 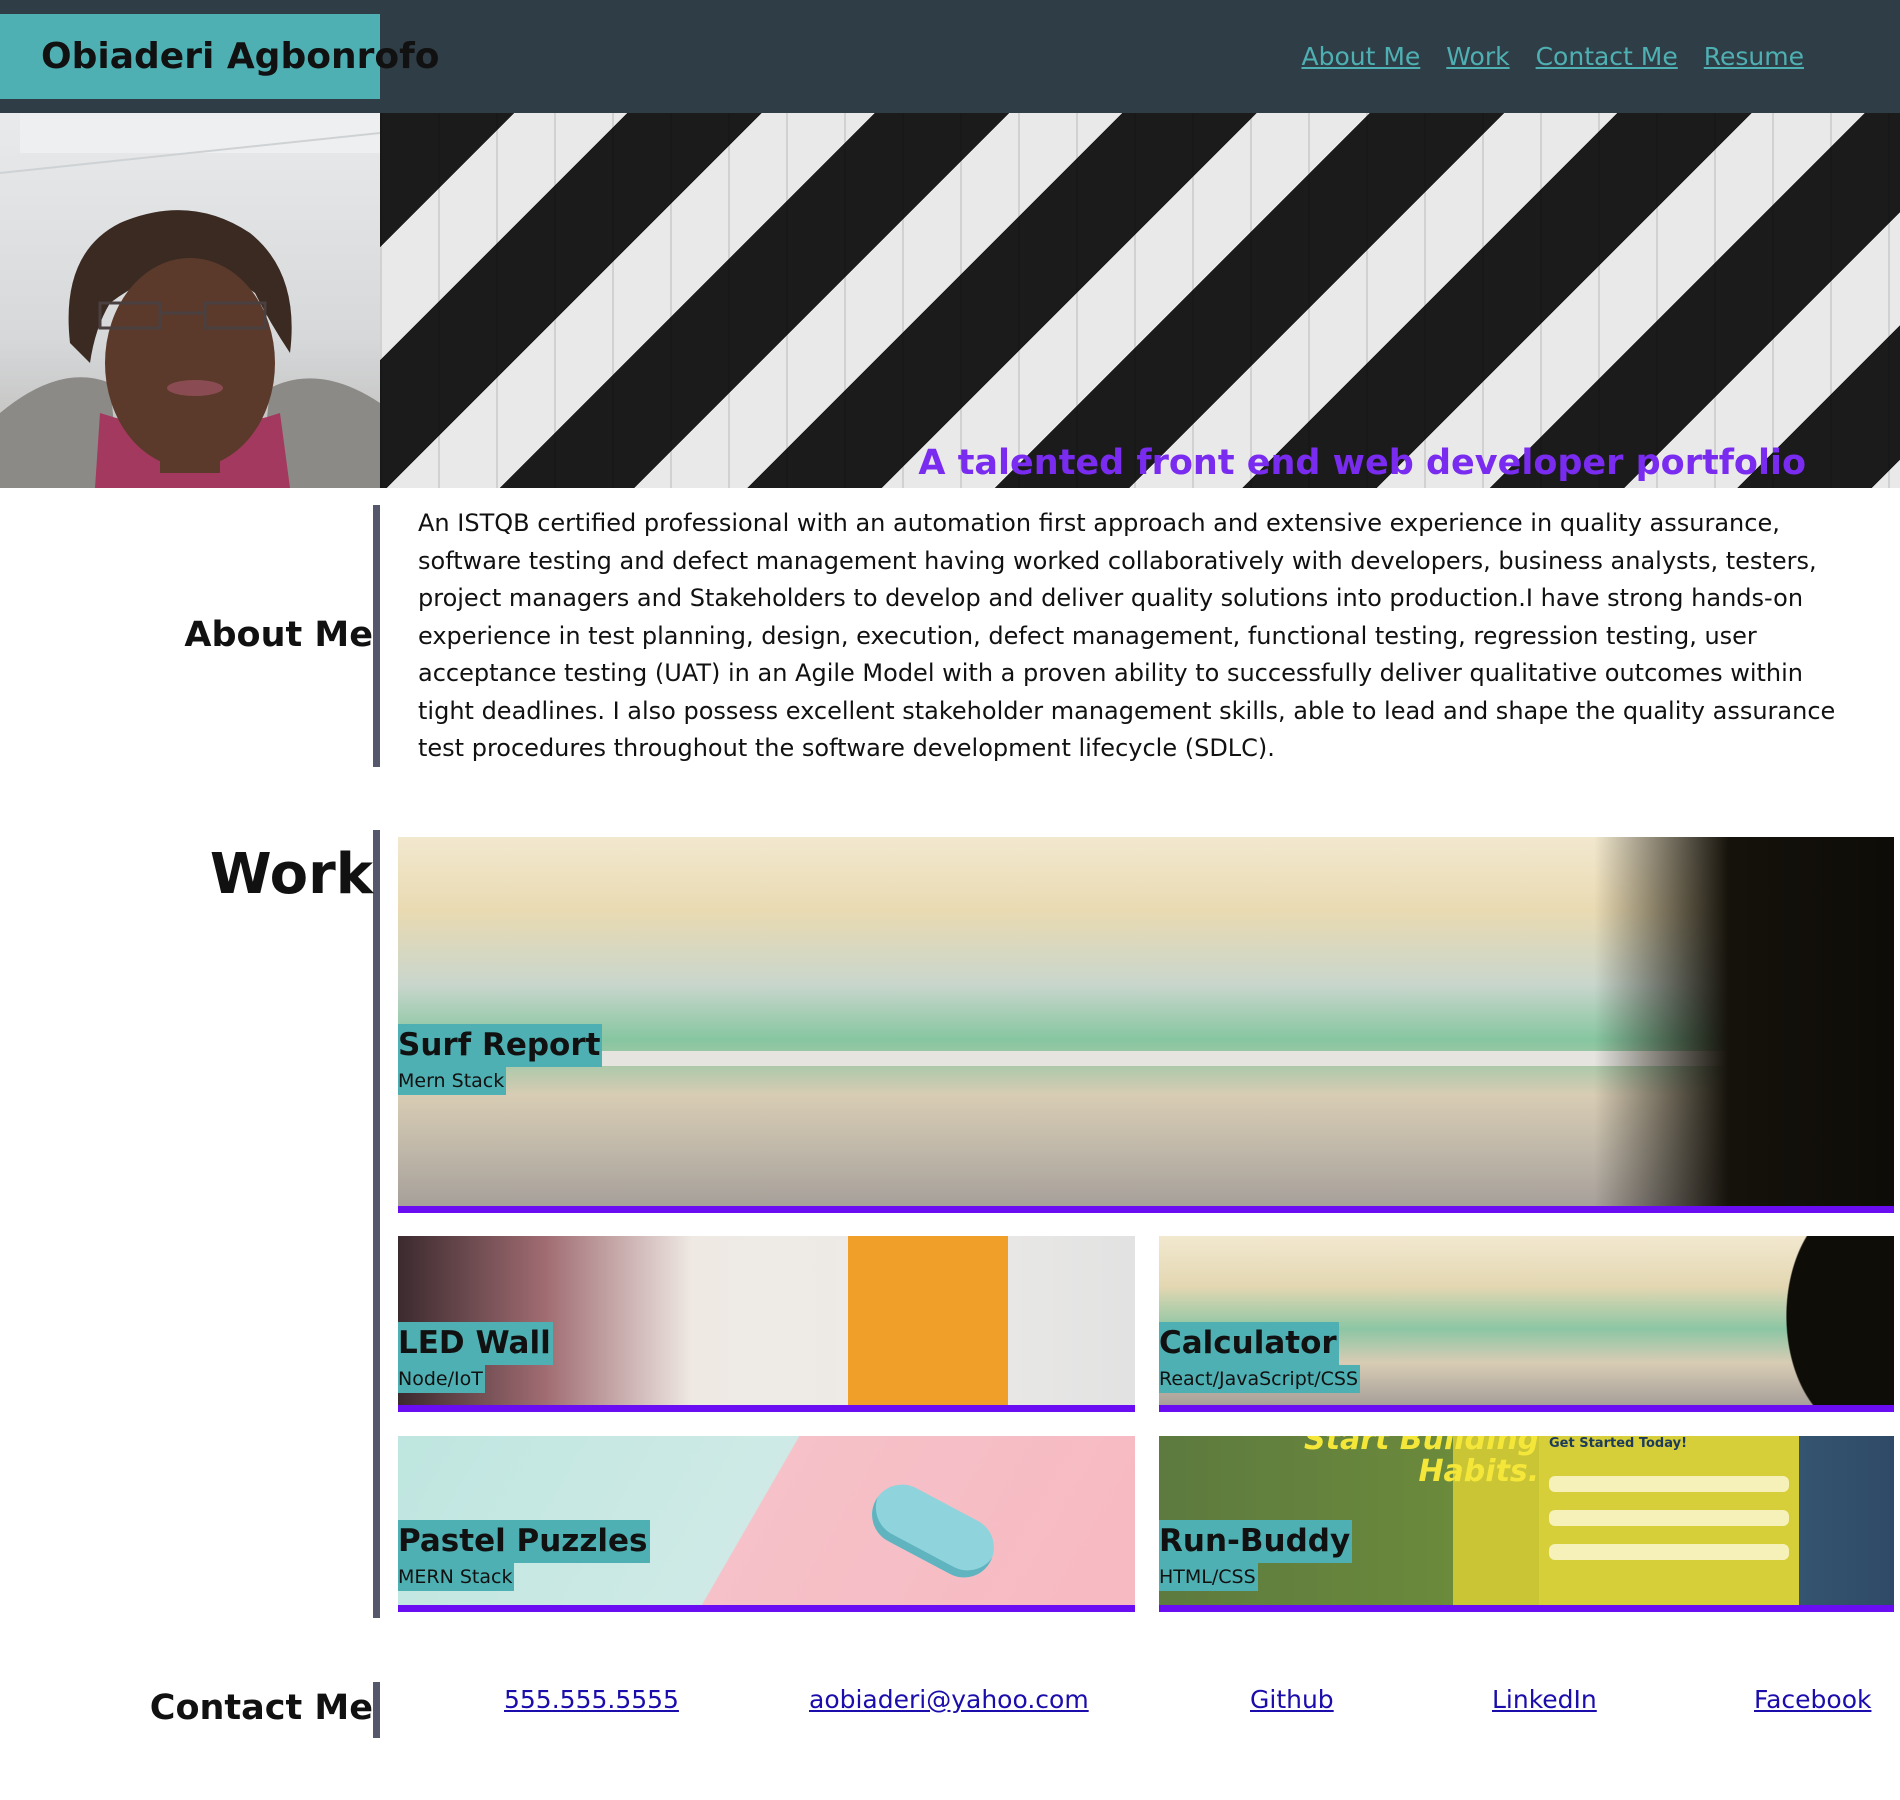 I want to click on project-title: LED Wall, so click(x=475, y=1343).